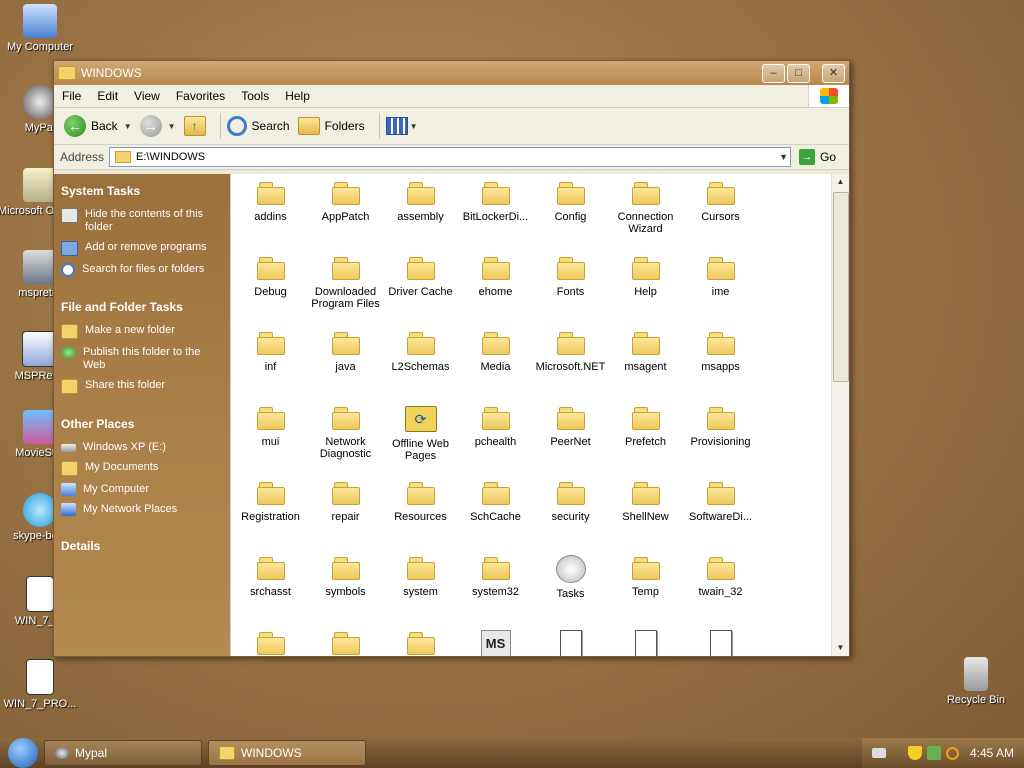 The height and width of the screenshot is (768, 1024). Describe the element at coordinates (157, 126) in the screenshot. I see `forward-button: → ▼` at that location.